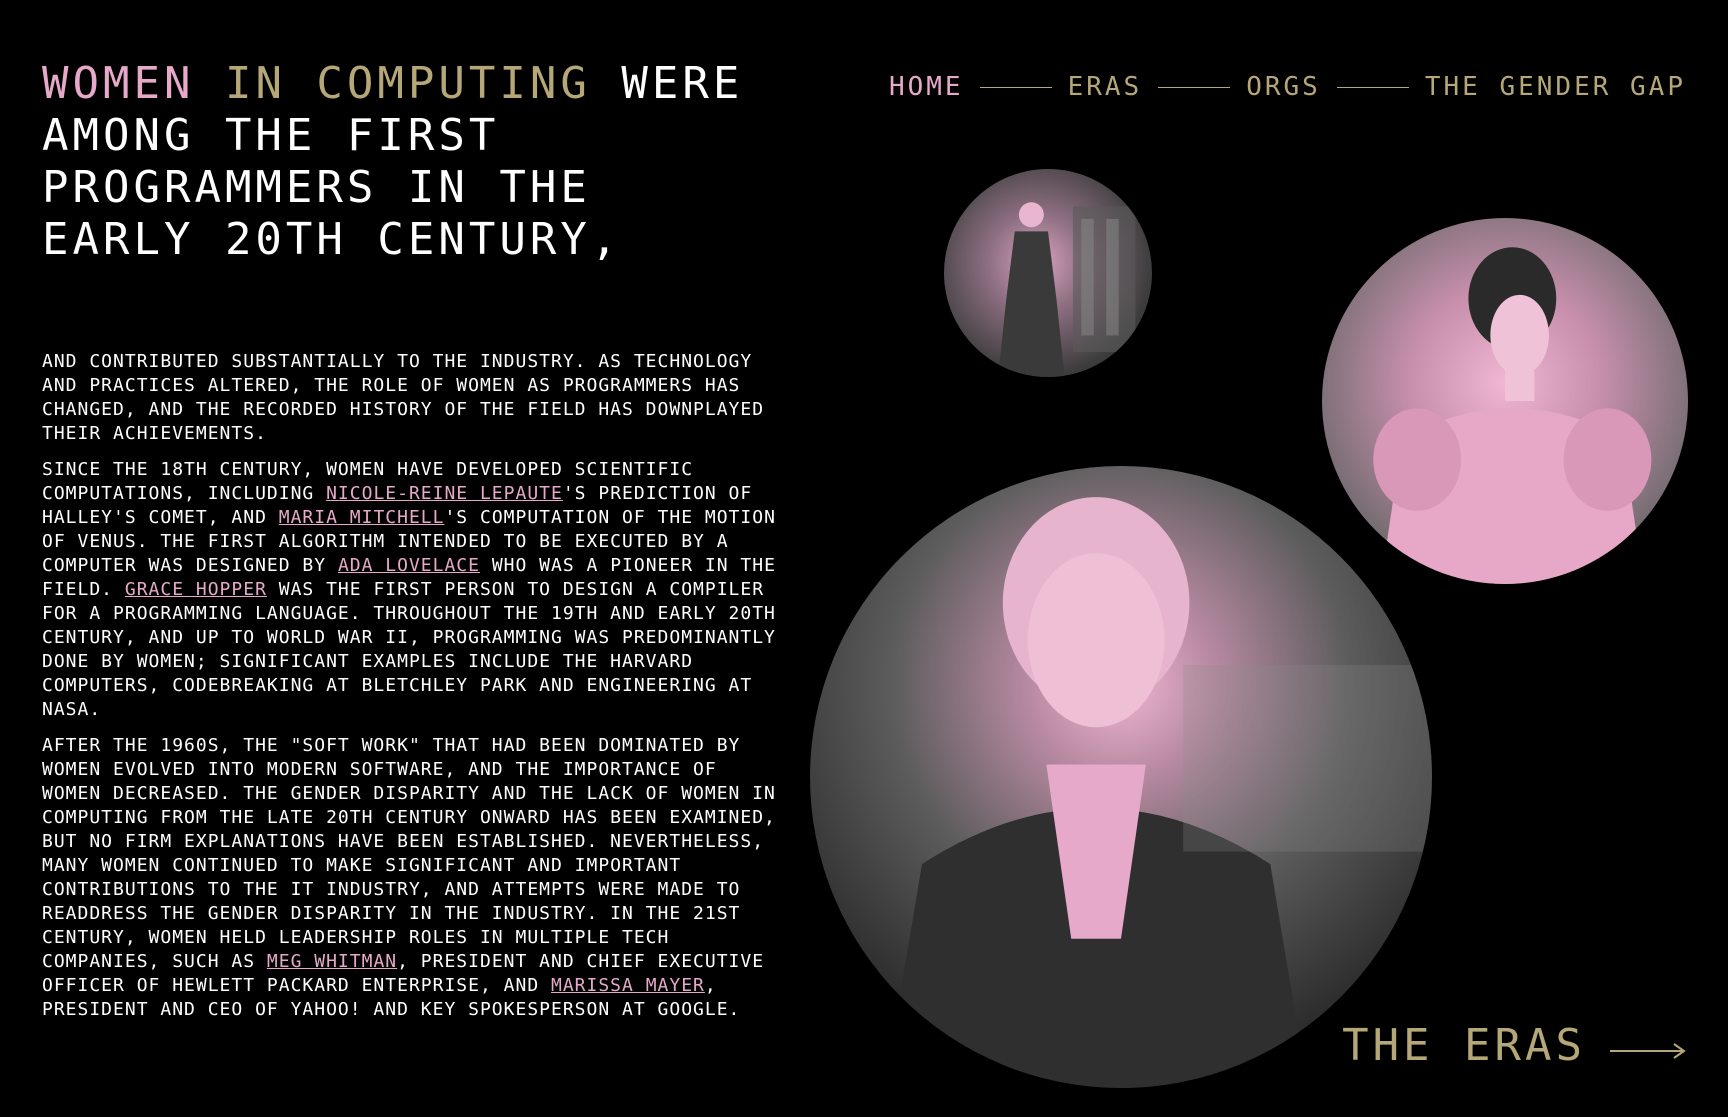 The height and width of the screenshot is (1117, 1728). Describe the element at coordinates (1555, 87) in the screenshot. I see `nav-gender-gap: THE GENDER GAP` at that location.